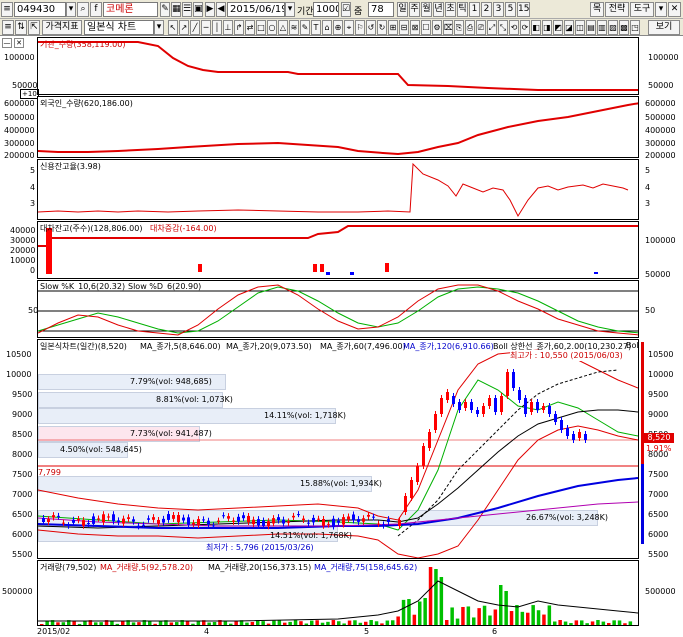 The image size is (683, 637). What do you see at coordinates (547, 27) in the screenshot?
I see `drawing-tool-34-icon: ◨` at bounding box center [547, 27].